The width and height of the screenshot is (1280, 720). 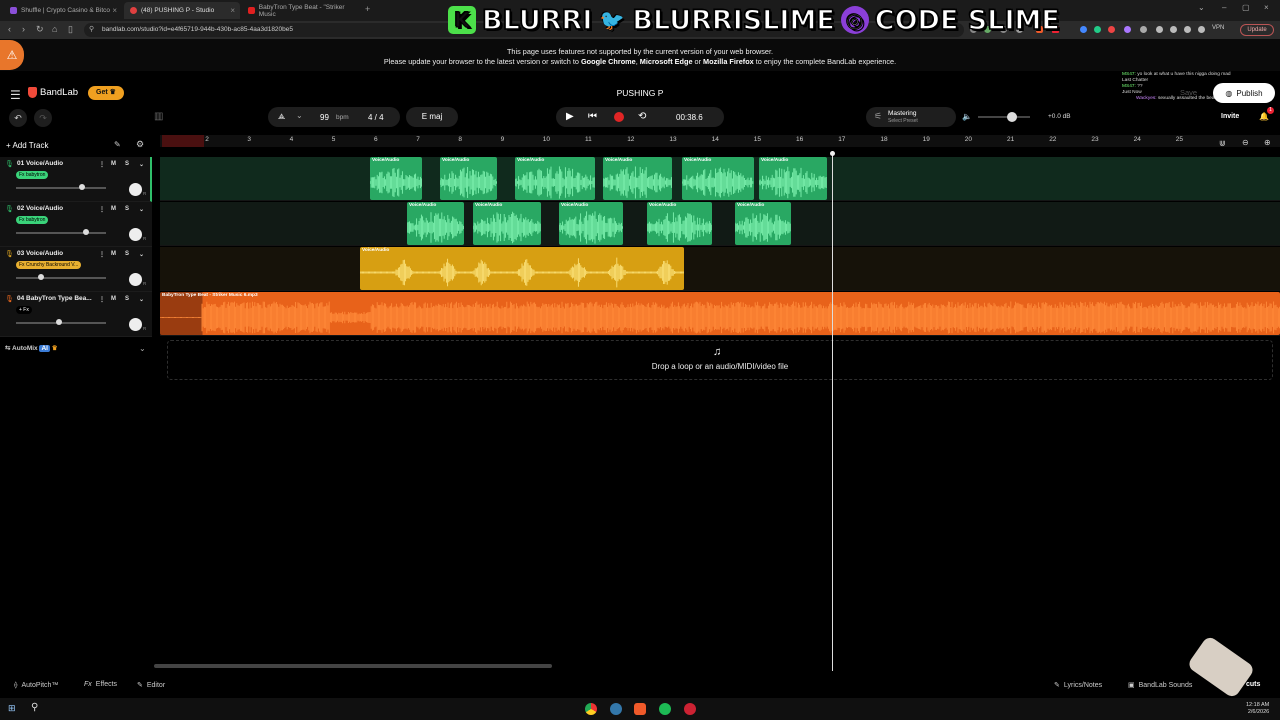 What do you see at coordinates (76, 179) in the screenshot?
I see `track-header: 🎙 01 Voice/Audio ⋮ M S ⌄ Fx babytron R` at bounding box center [76, 179].